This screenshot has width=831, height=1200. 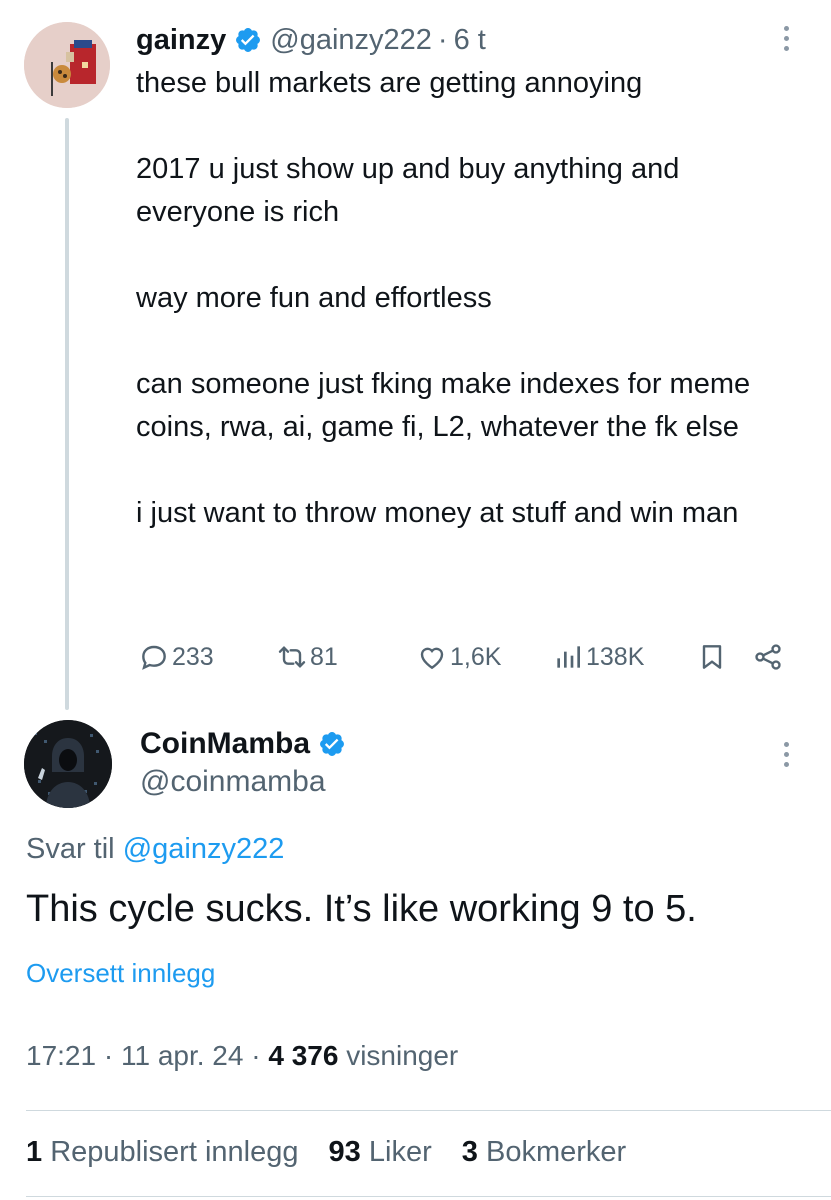 What do you see at coordinates (314, 298) in the screenshot?
I see `tweet-paragraph: way more fun and effortless` at bounding box center [314, 298].